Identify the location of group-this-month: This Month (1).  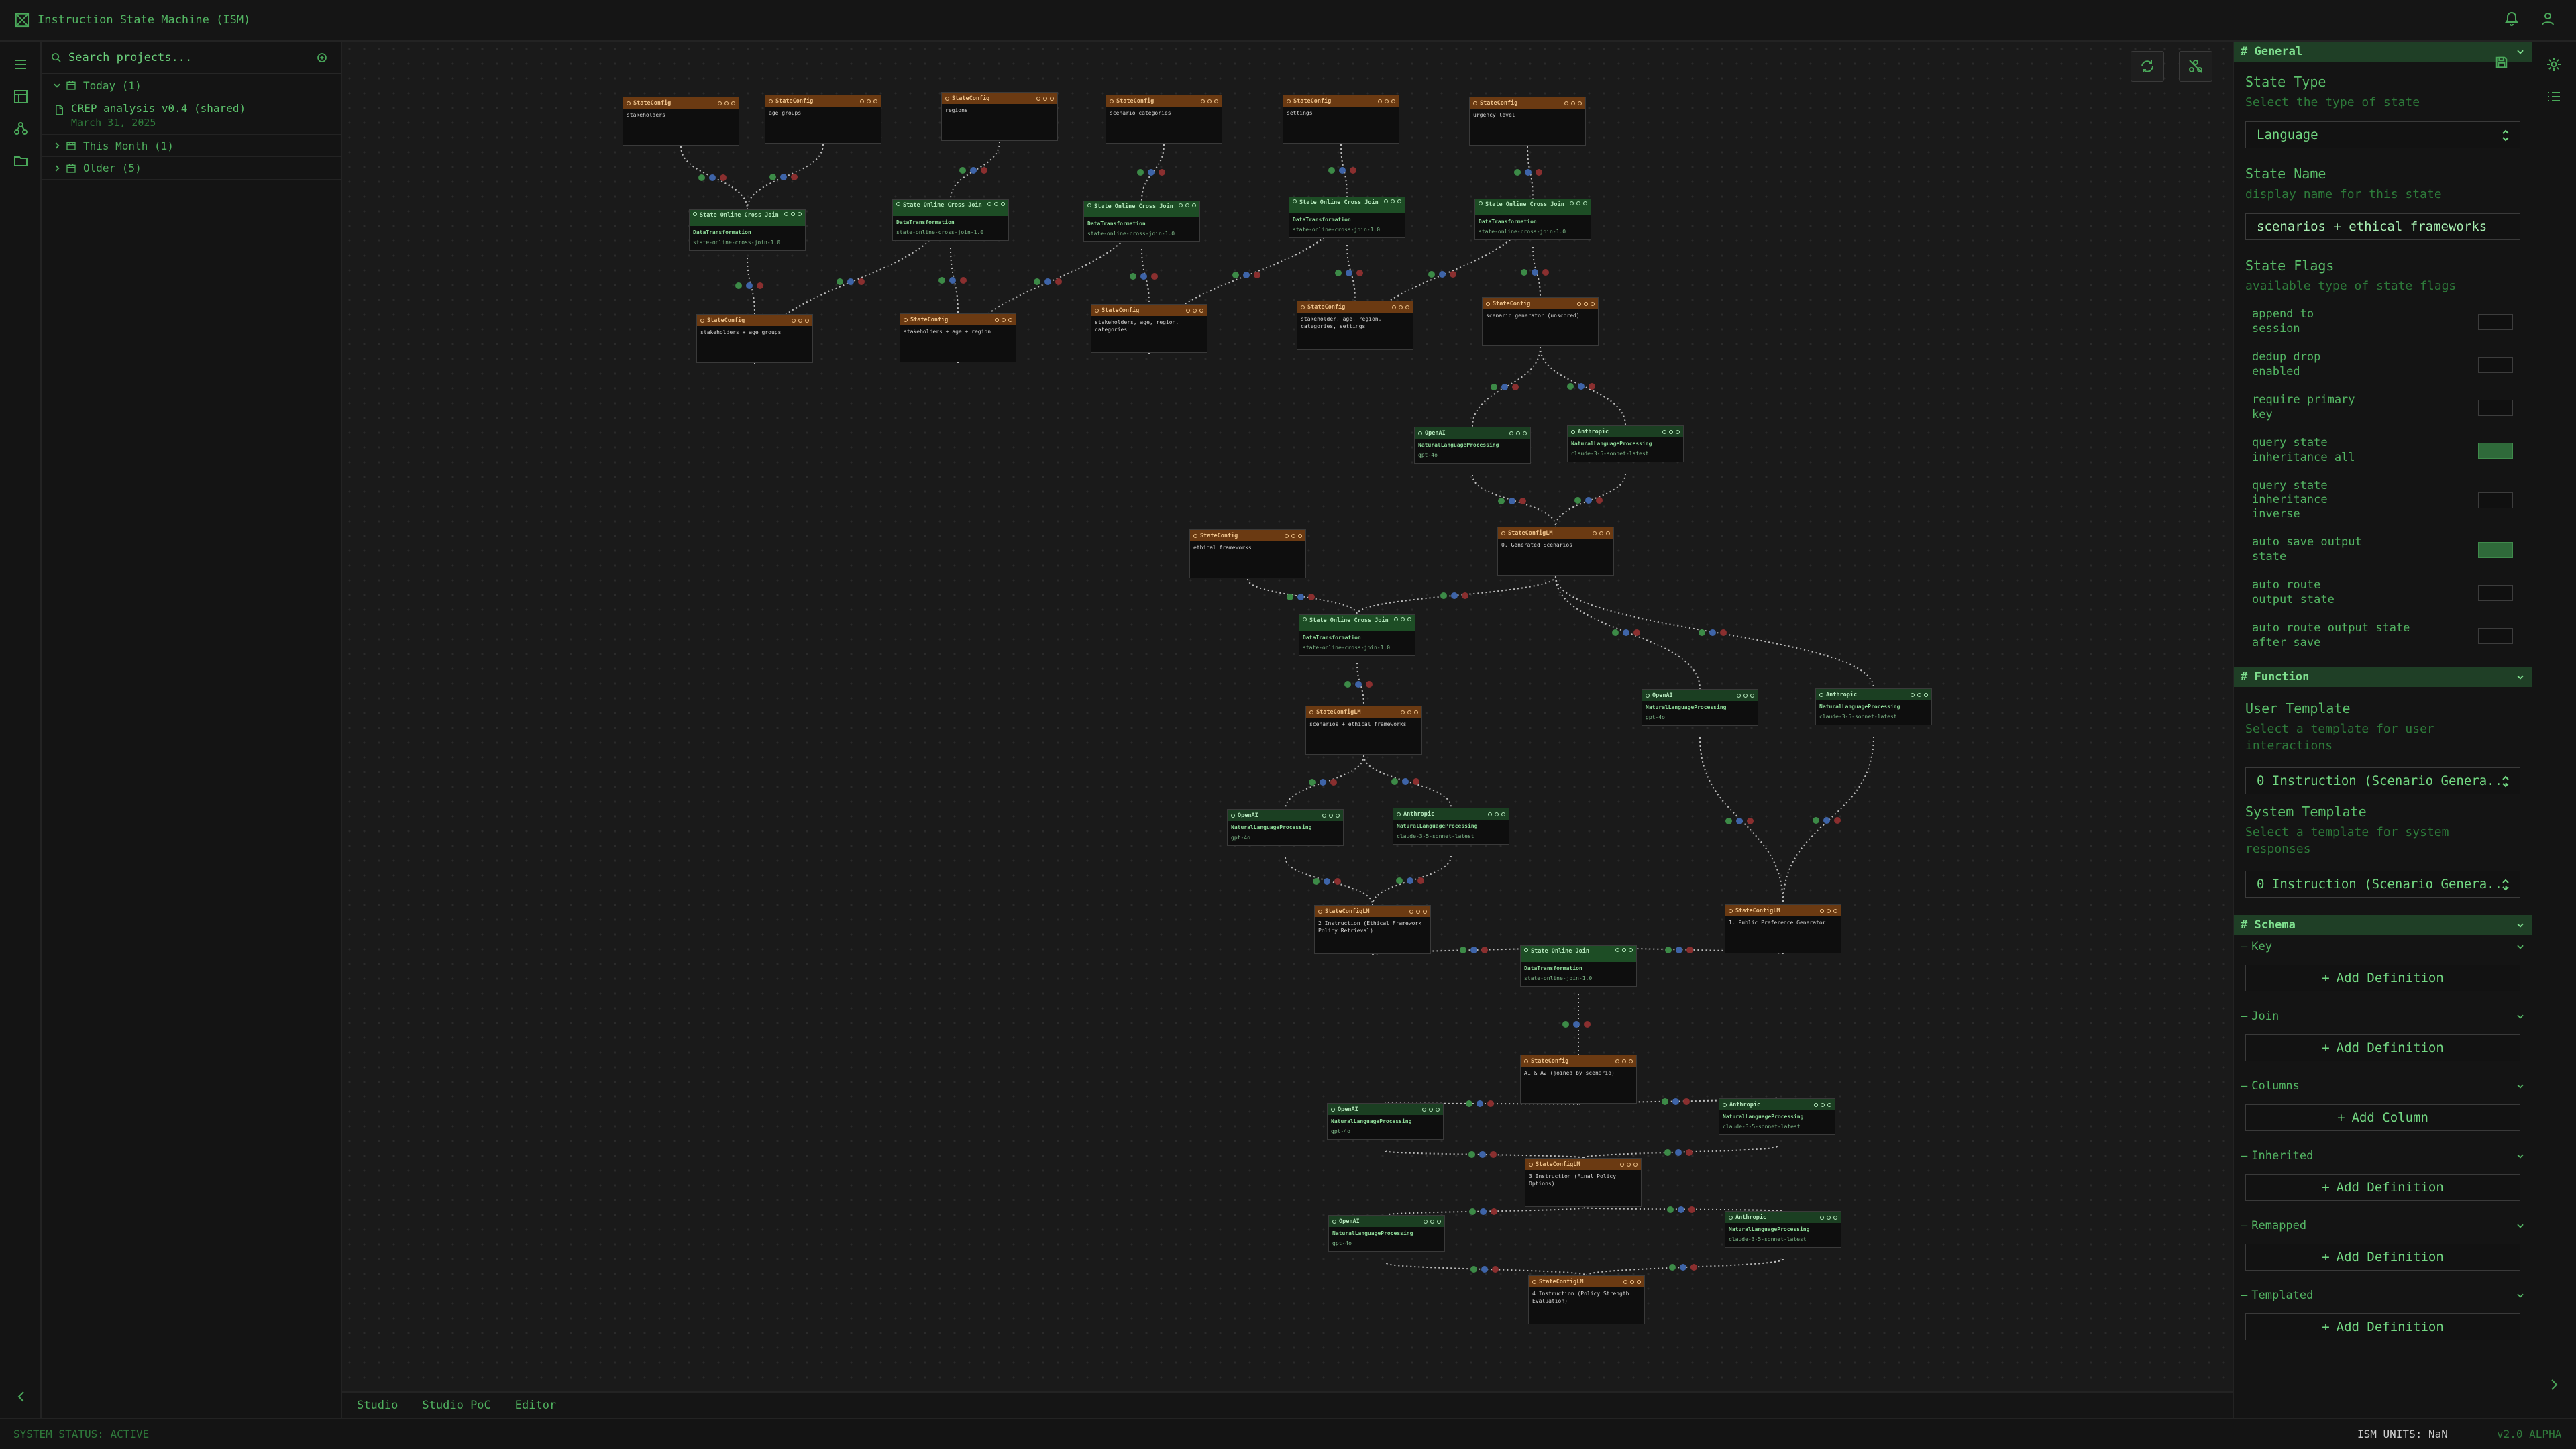
(191, 145).